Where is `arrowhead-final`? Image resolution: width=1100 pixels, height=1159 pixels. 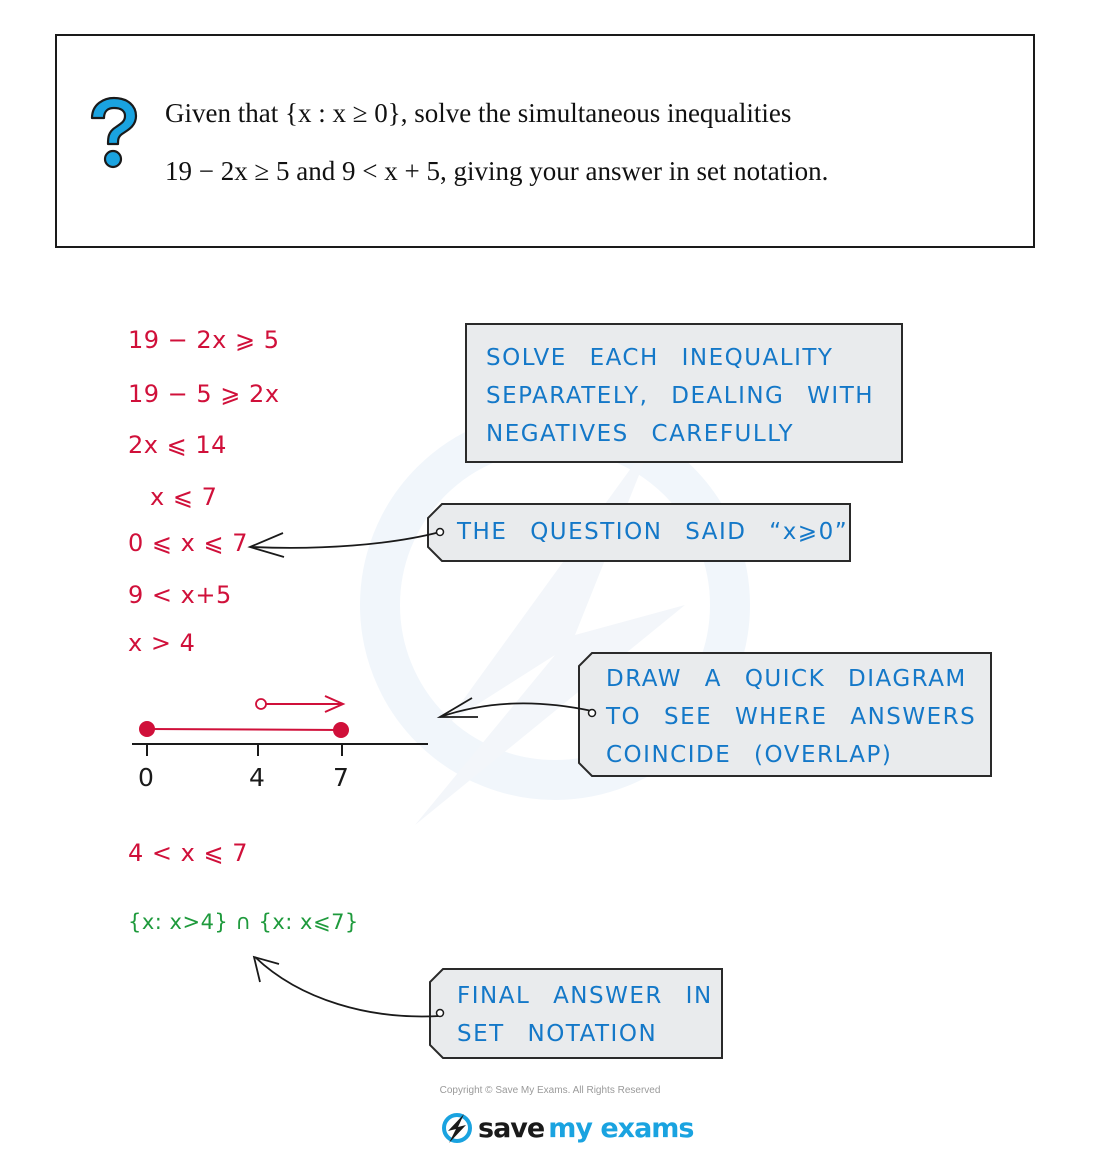
arrowhead-final is located at coordinates (266, 969).